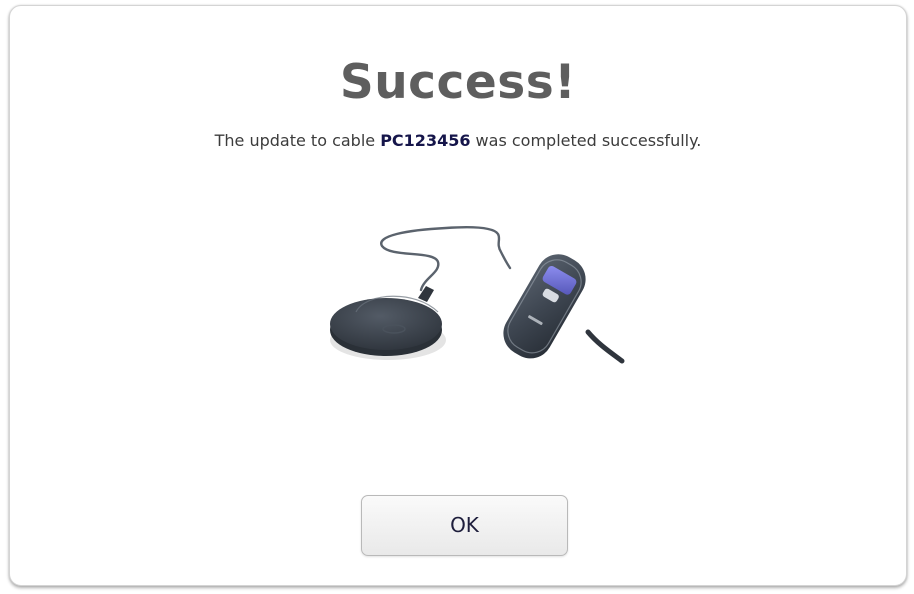 This screenshot has height=594, width=914. Describe the element at coordinates (477, 295) in the screenshot. I see `pump-cable-device-image` at that location.